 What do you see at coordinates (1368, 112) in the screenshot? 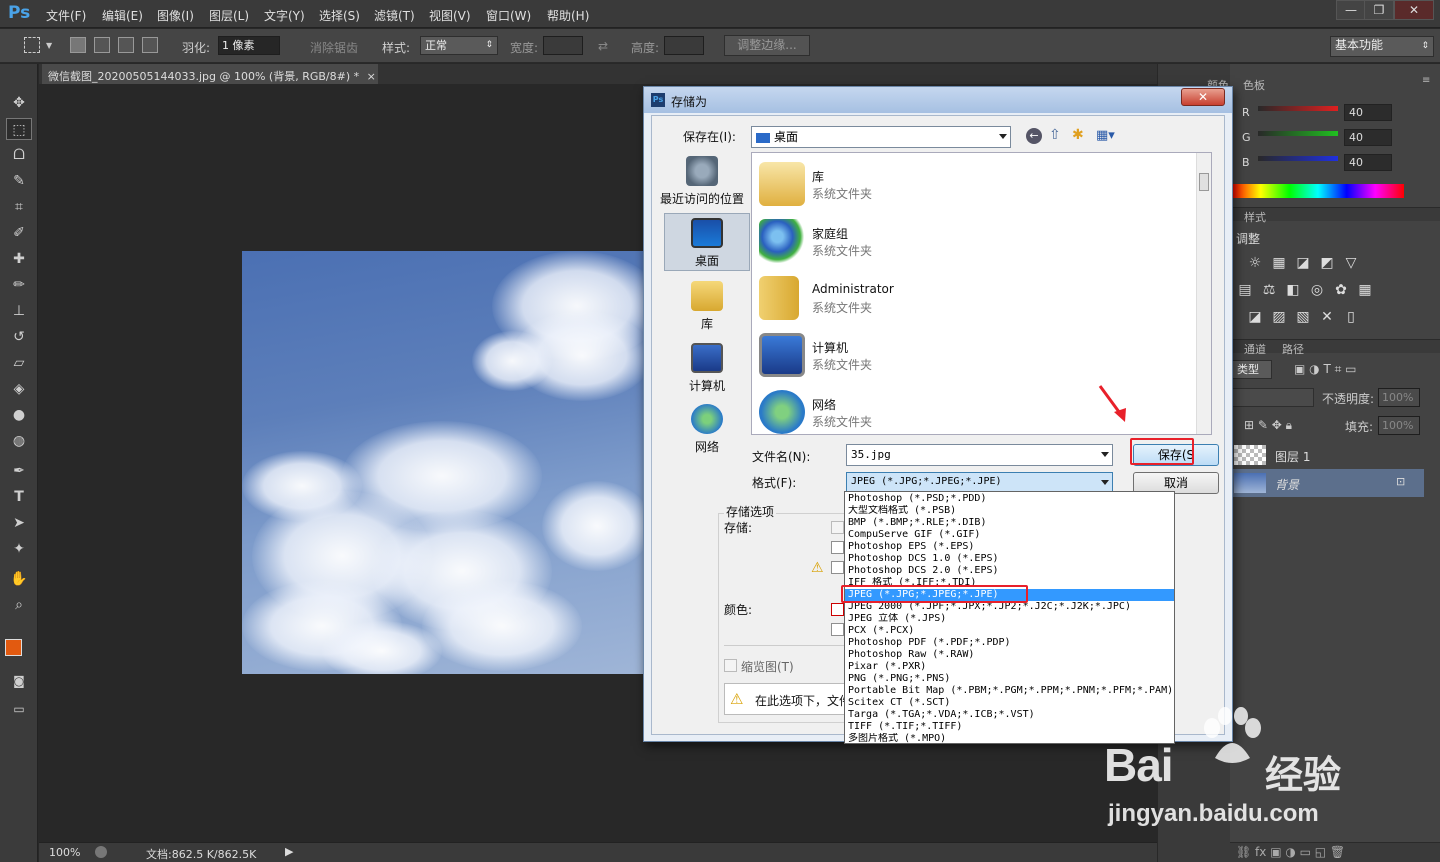
I see `red-value-input: 40` at bounding box center [1368, 112].